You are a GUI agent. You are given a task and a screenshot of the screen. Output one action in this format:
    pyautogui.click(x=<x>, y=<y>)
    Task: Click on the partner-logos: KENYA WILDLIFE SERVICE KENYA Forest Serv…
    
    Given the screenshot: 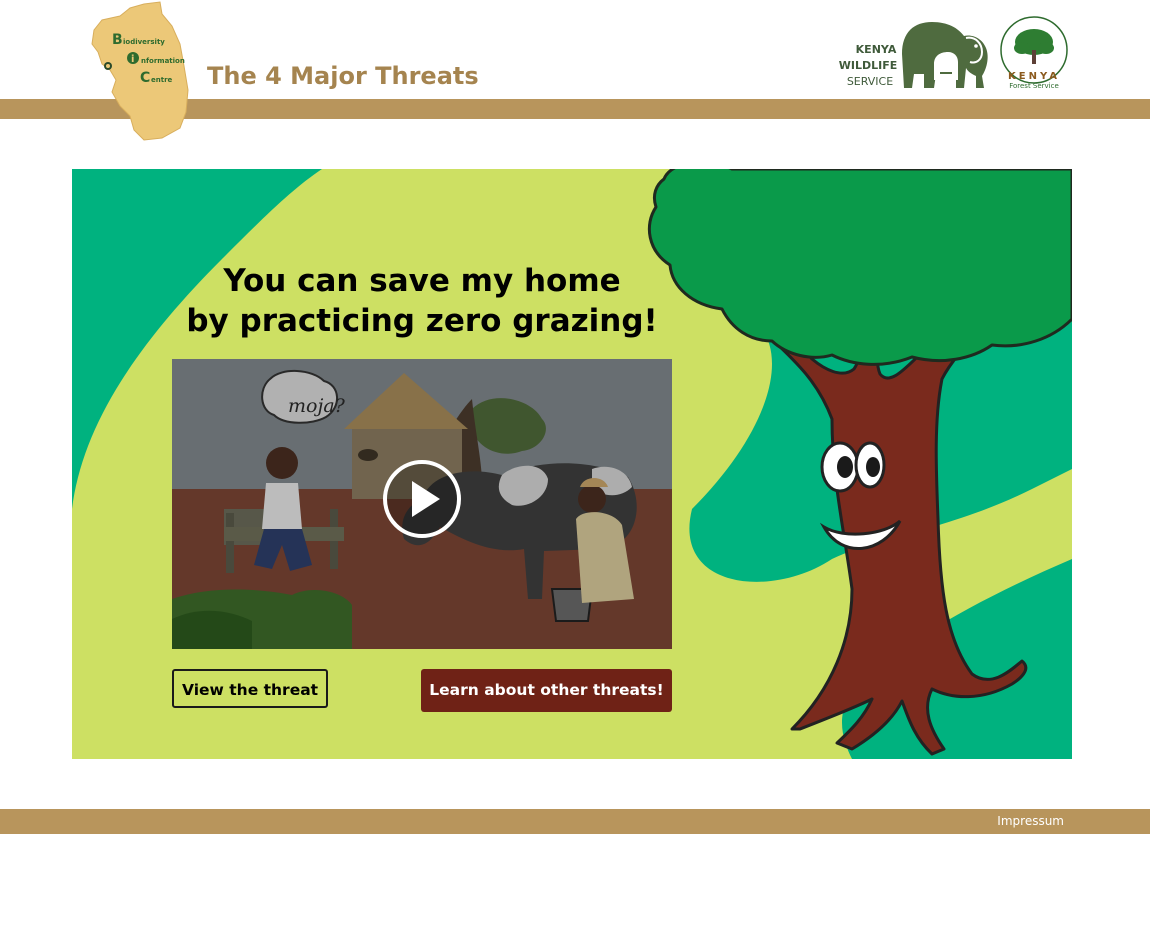 What is the action you would take?
    pyautogui.click(x=953, y=53)
    